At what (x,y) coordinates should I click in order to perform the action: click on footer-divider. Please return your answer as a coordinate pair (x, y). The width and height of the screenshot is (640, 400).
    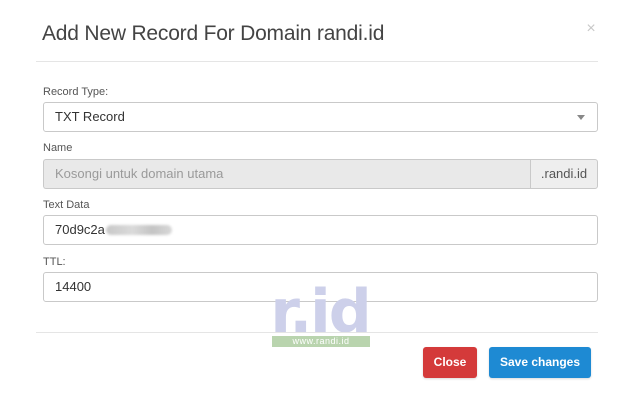
    Looking at the image, I should click on (317, 332).